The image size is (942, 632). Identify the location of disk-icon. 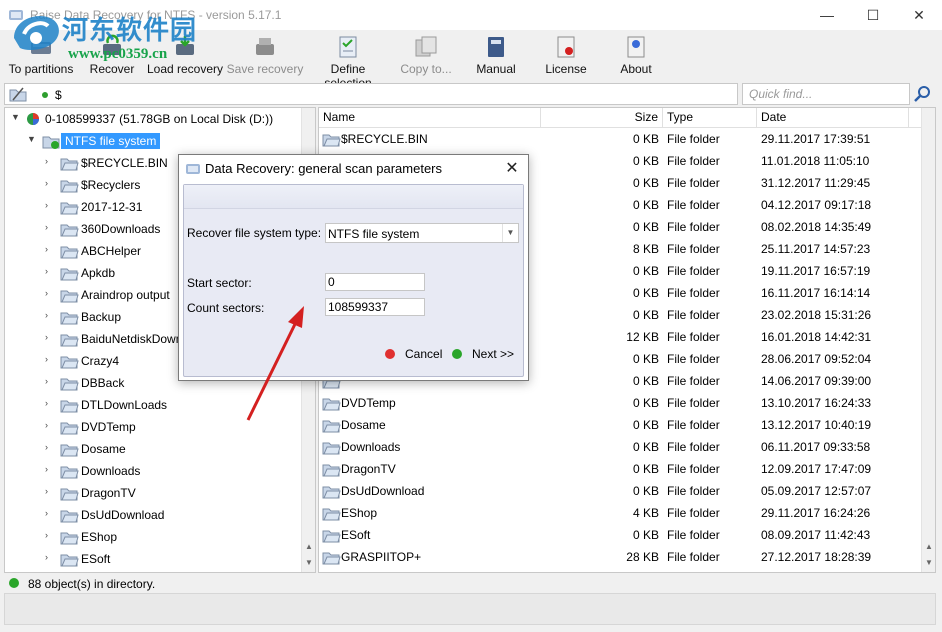
(33, 119).